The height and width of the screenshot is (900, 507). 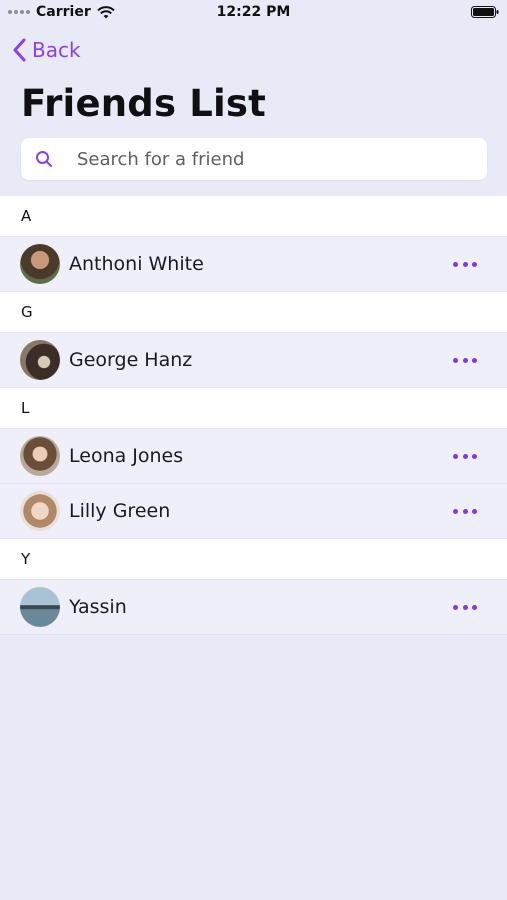 I want to click on friend-name: Lilly Green, so click(x=120, y=511).